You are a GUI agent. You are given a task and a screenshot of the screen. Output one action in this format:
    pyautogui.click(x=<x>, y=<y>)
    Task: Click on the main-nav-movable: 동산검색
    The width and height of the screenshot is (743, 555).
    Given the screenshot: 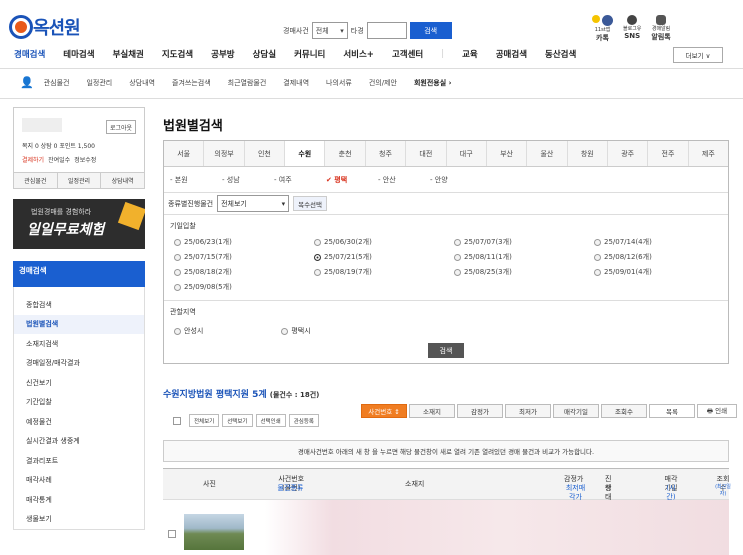 What is the action you would take?
    pyautogui.click(x=560, y=54)
    